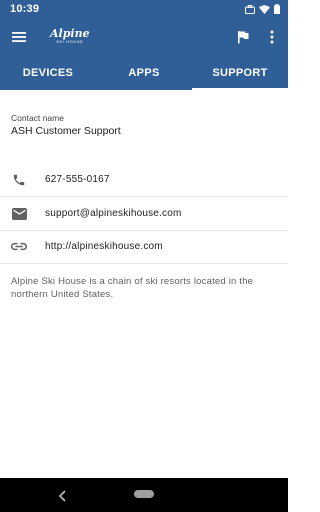 This screenshot has height=512, width=320. I want to click on logo-main: Alpine, so click(70, 33).